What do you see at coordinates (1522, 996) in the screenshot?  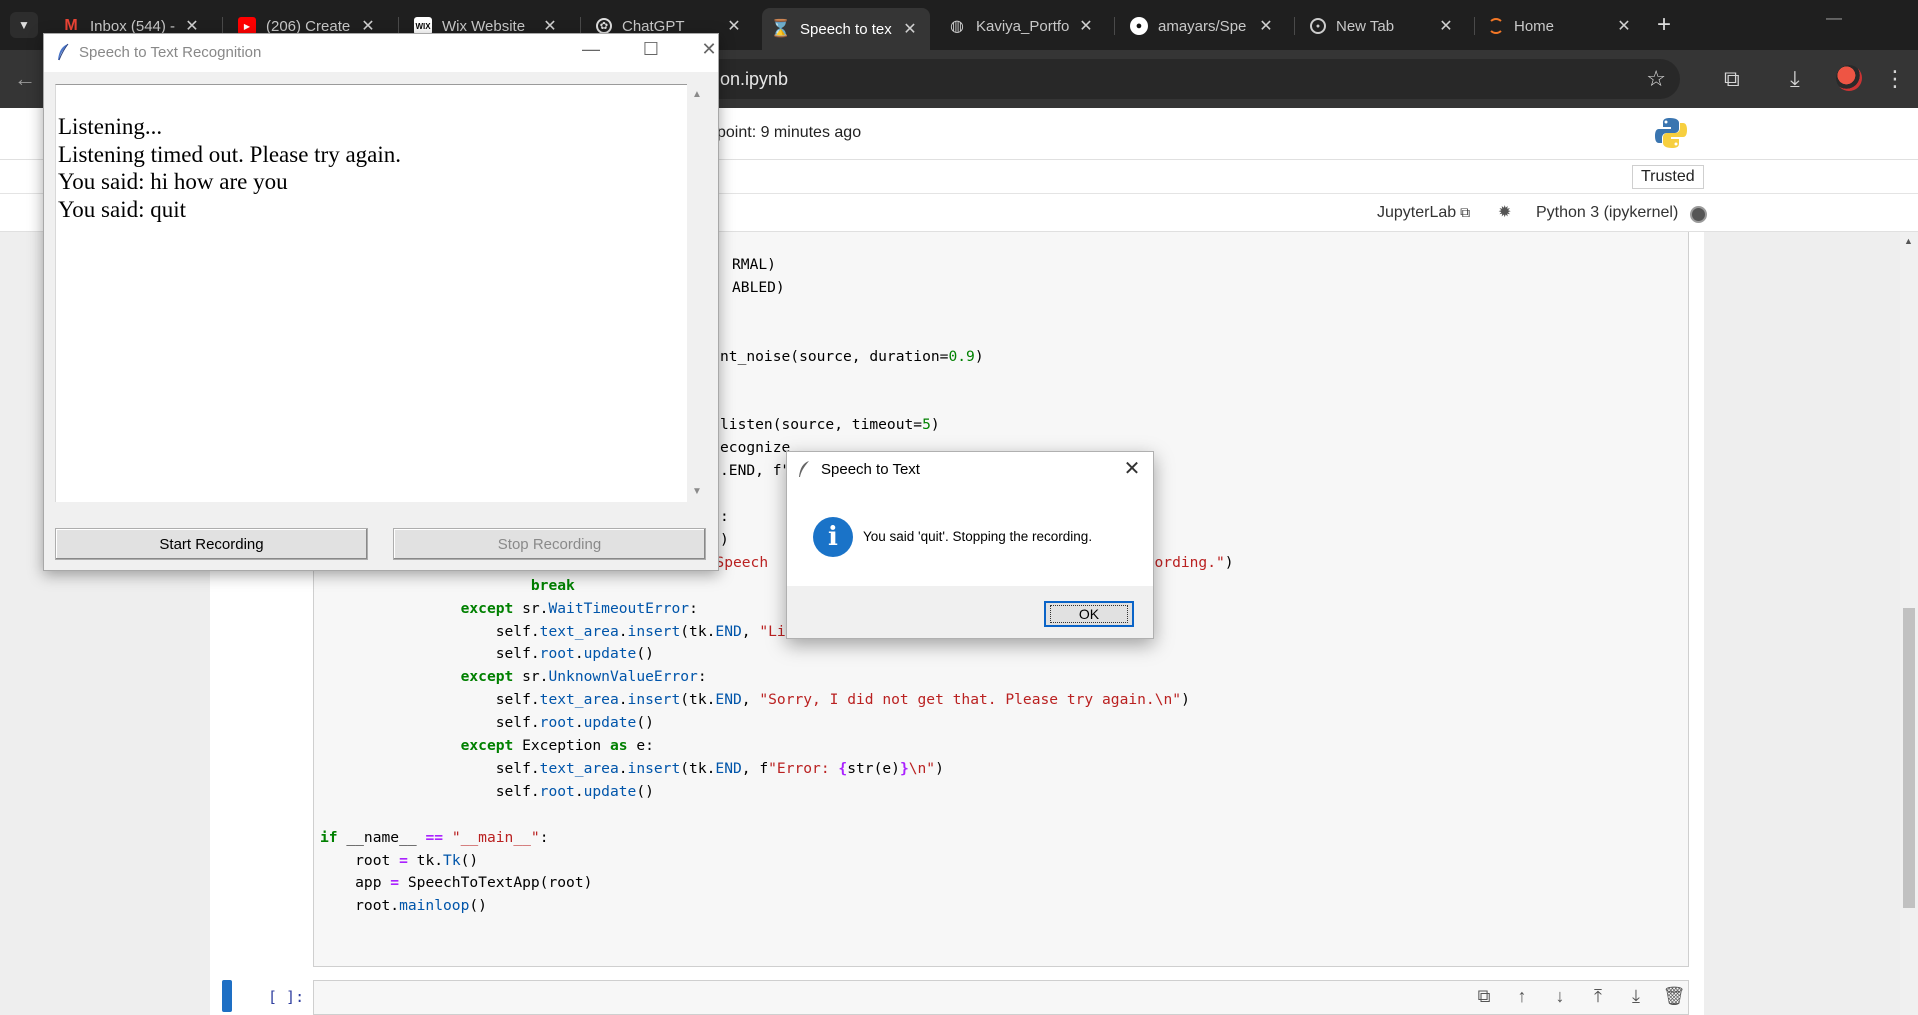 I see `move-up-icon: ↑` at bounding box center [1522, 996].